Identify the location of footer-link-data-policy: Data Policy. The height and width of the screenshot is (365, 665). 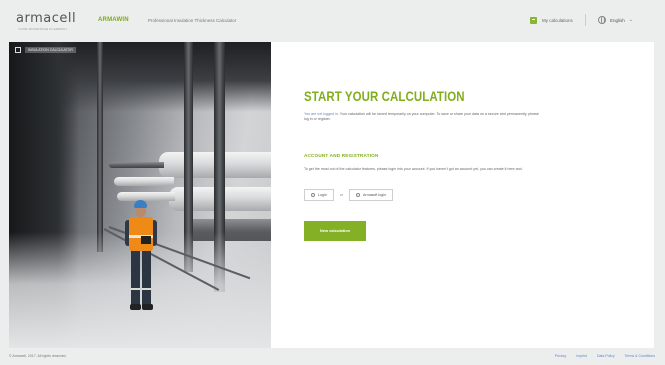
(606, 356).